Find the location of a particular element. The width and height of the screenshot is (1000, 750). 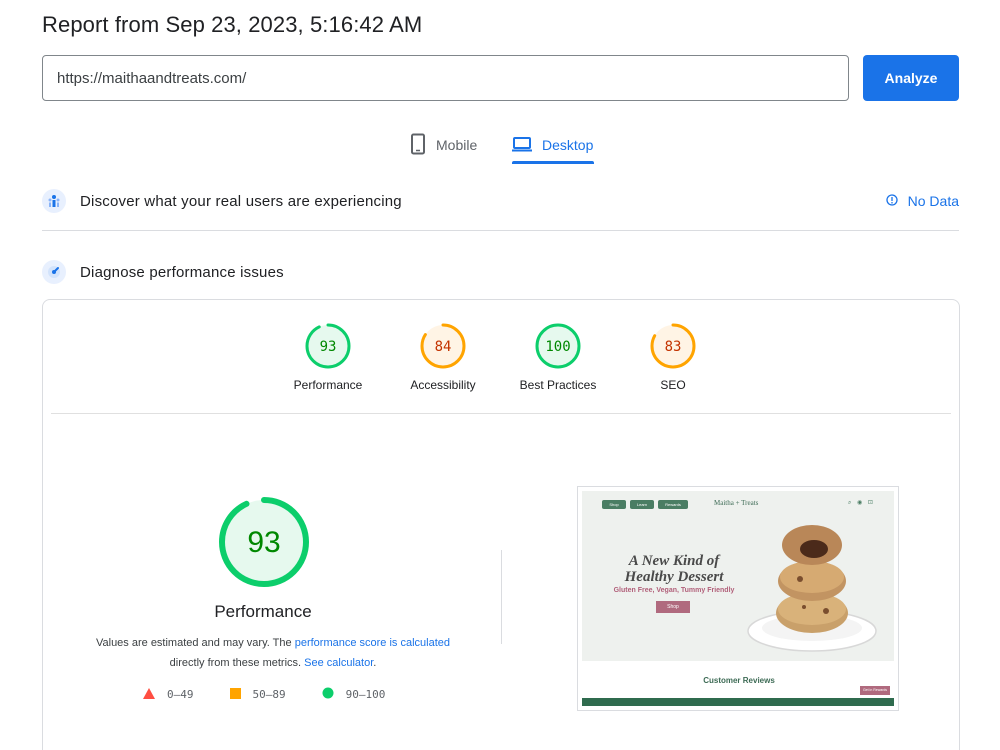

thumbnail-header-icons: ⌕ ◉ ⊡ is located at coordinates (861, 503).